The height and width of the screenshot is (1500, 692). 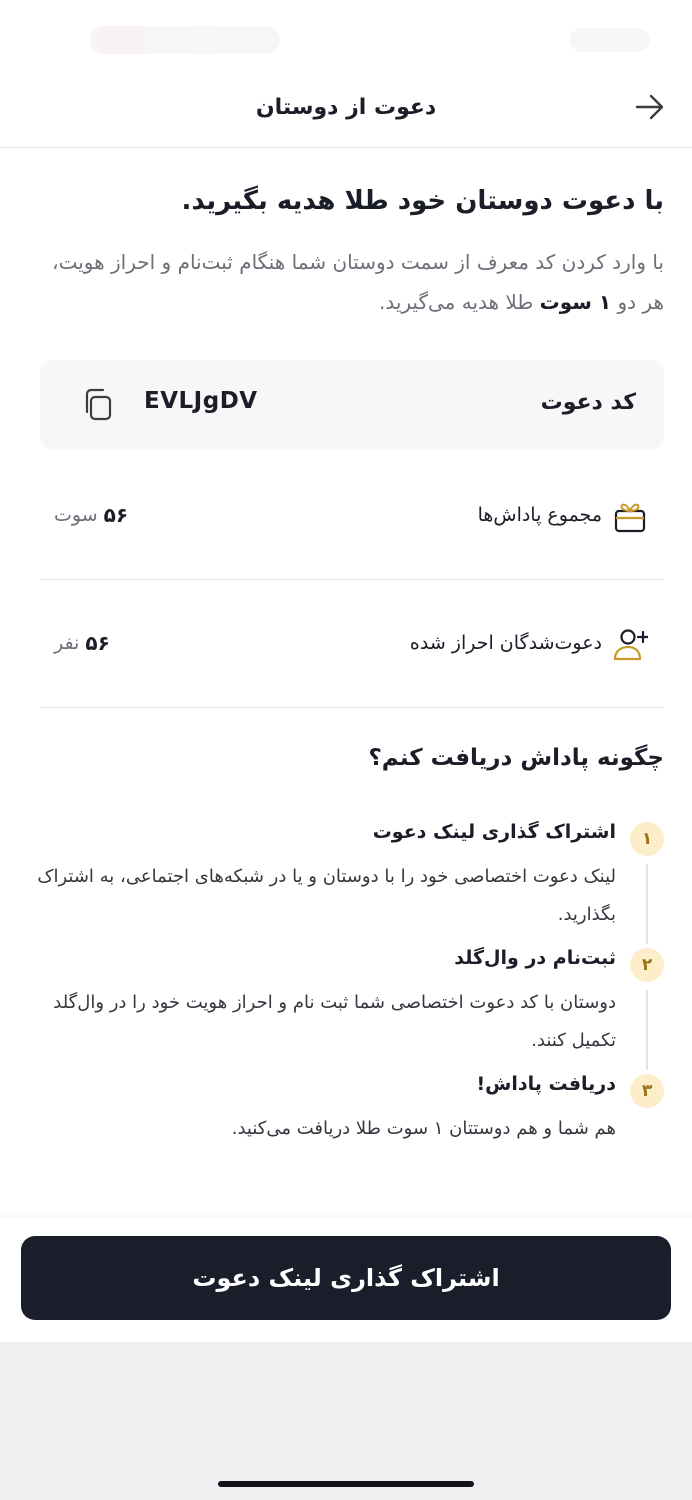 I want to click on intro-title: با دعوت دوستان خود طلا هدیه بگیرید., so click(x=422, y=201).